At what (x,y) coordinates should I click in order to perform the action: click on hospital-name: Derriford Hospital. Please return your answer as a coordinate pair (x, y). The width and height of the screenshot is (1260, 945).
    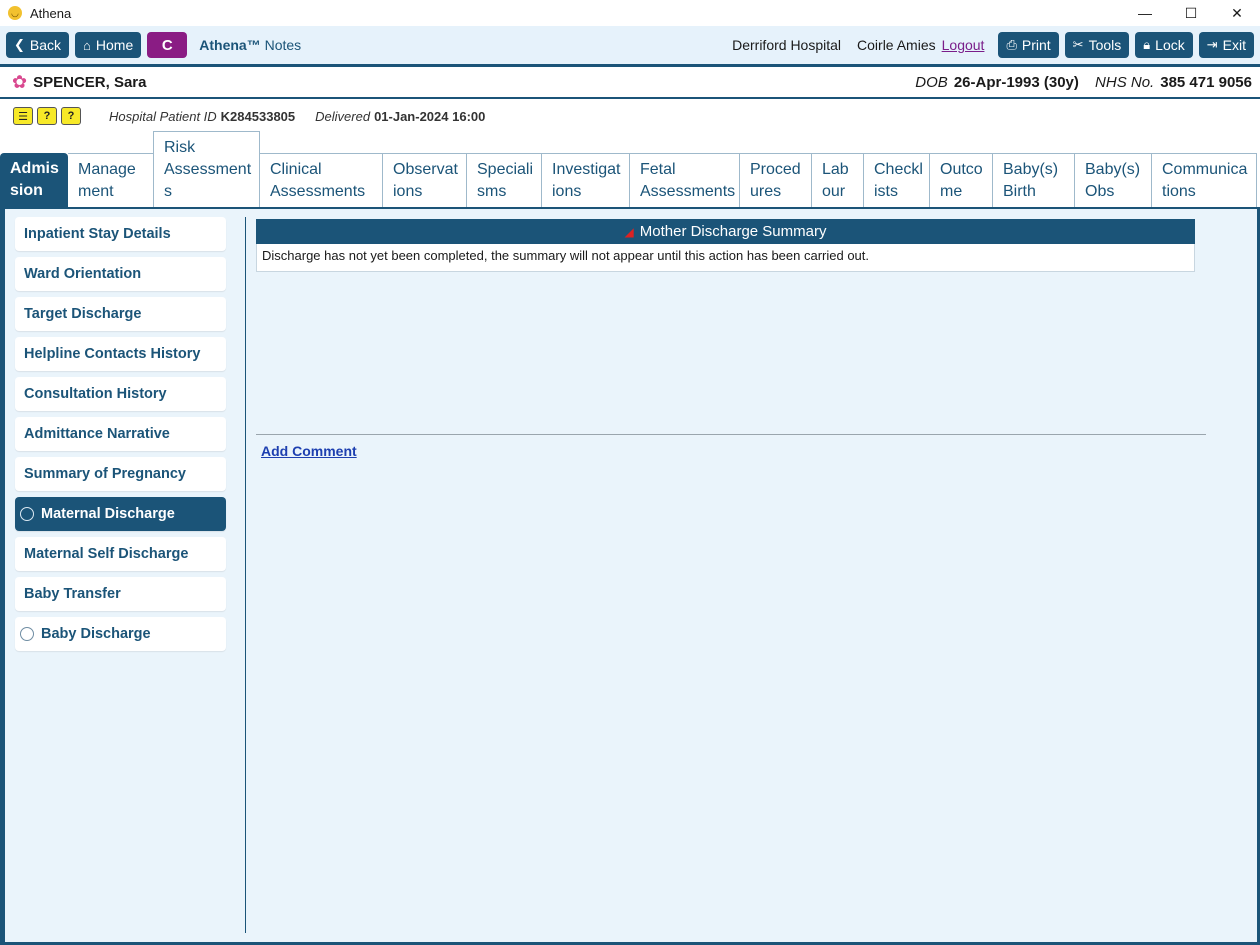
    Looking at the image, I should click on (787, 45).